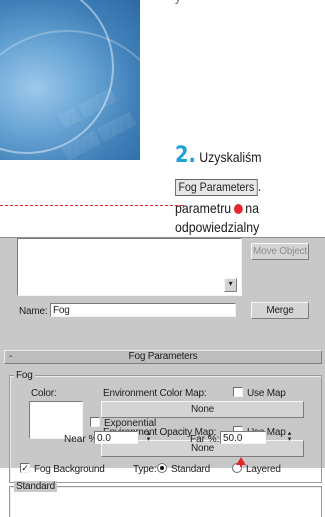  What do you see at coordinates (155, 393) in the screenshot?
I see `env-color-map-label: Environment Color Map:` at bounding box center [155, 393].